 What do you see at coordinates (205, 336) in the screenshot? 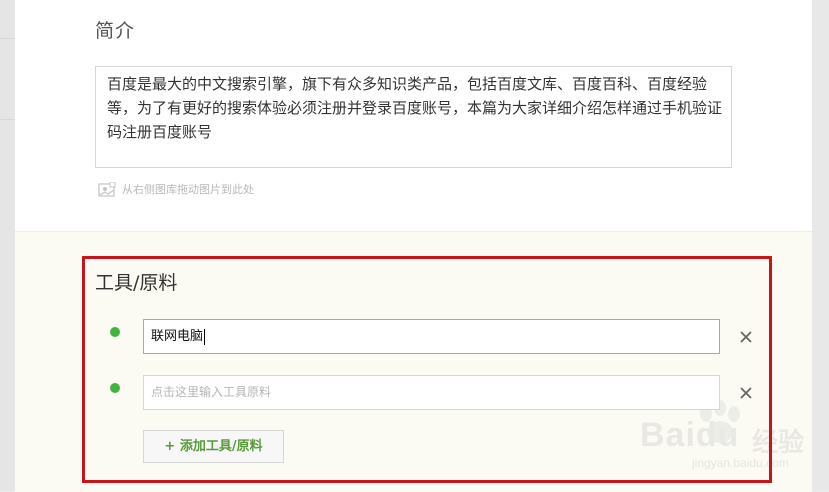
I see `text-caret` at bounding box center [205, 336].